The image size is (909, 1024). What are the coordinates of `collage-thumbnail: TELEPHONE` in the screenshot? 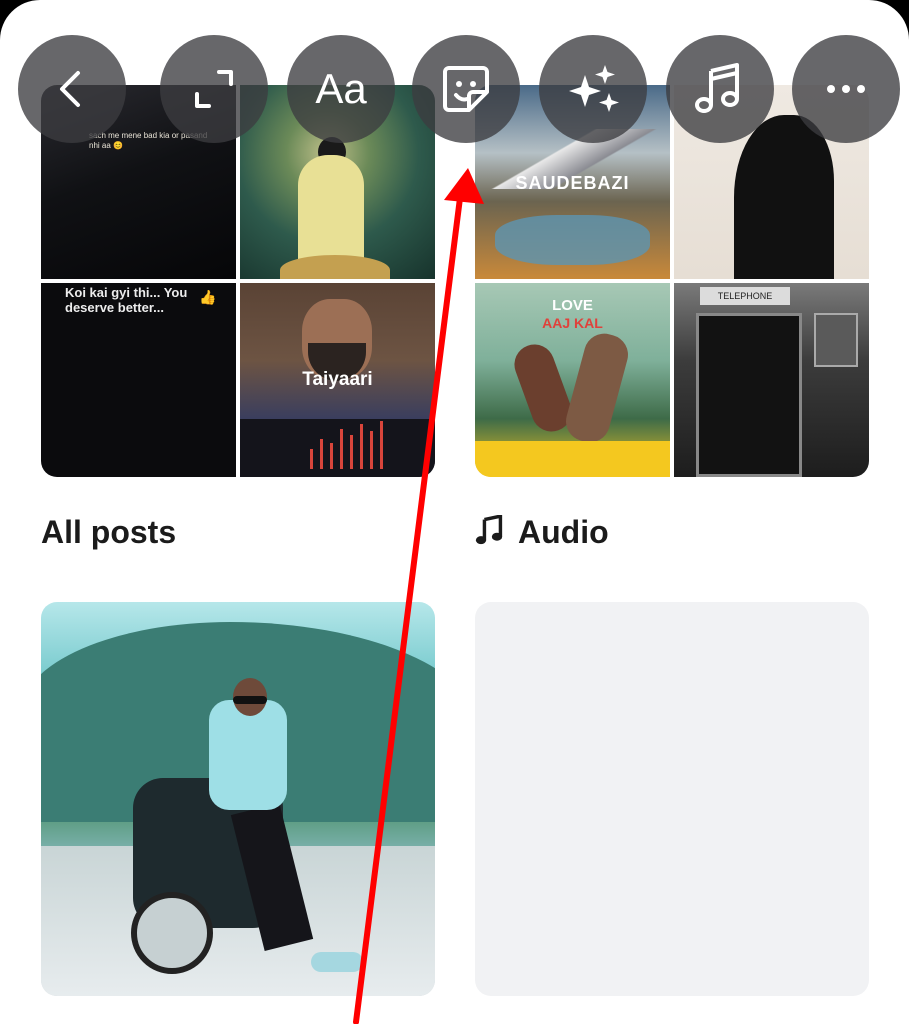 It's located at (771, 380).